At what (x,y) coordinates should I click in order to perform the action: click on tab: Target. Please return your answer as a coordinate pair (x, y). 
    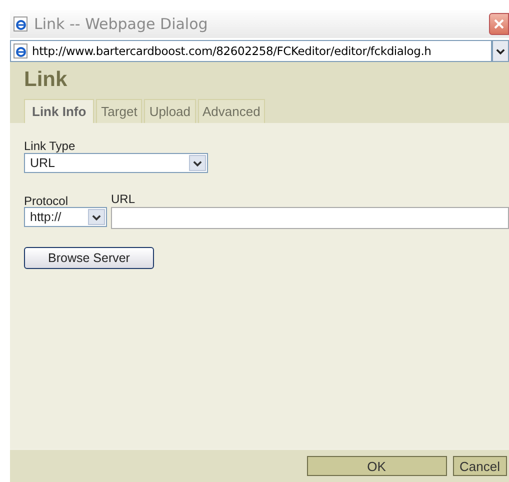
    Looking at the image, I should click on (119, 111).